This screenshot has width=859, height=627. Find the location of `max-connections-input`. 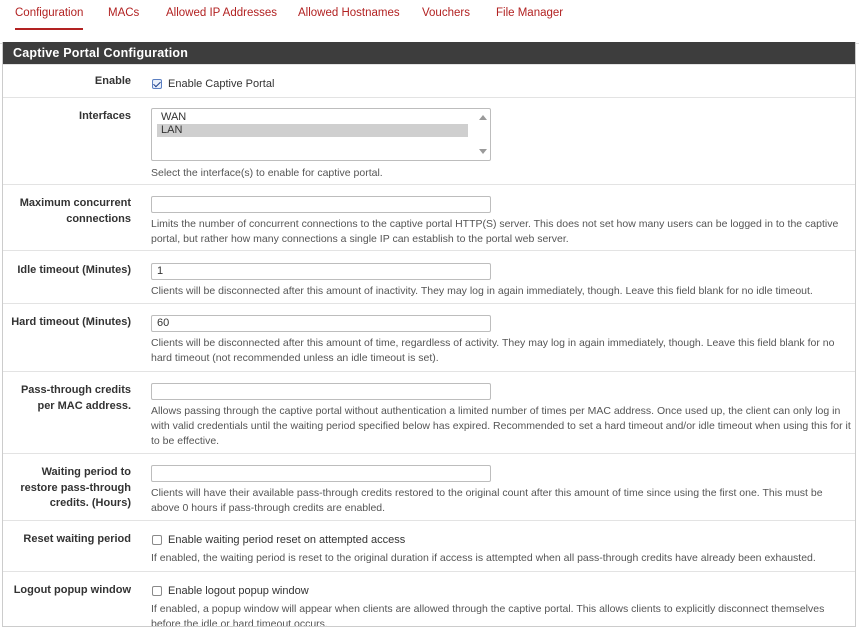

max-connections-input is located at coordinates (321, 204).